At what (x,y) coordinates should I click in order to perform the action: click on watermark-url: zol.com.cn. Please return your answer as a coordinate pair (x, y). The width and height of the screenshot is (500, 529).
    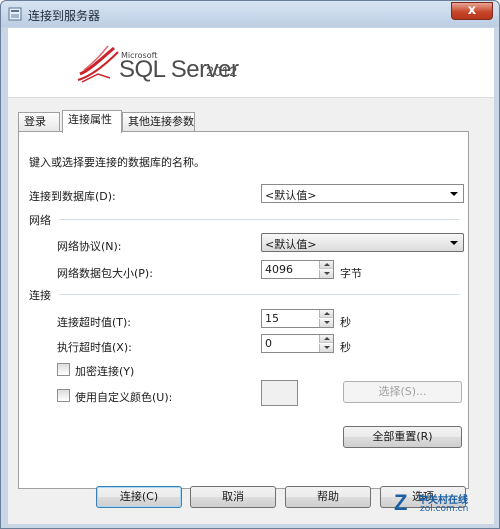
    Looking at the image, I should click on (444, 509).